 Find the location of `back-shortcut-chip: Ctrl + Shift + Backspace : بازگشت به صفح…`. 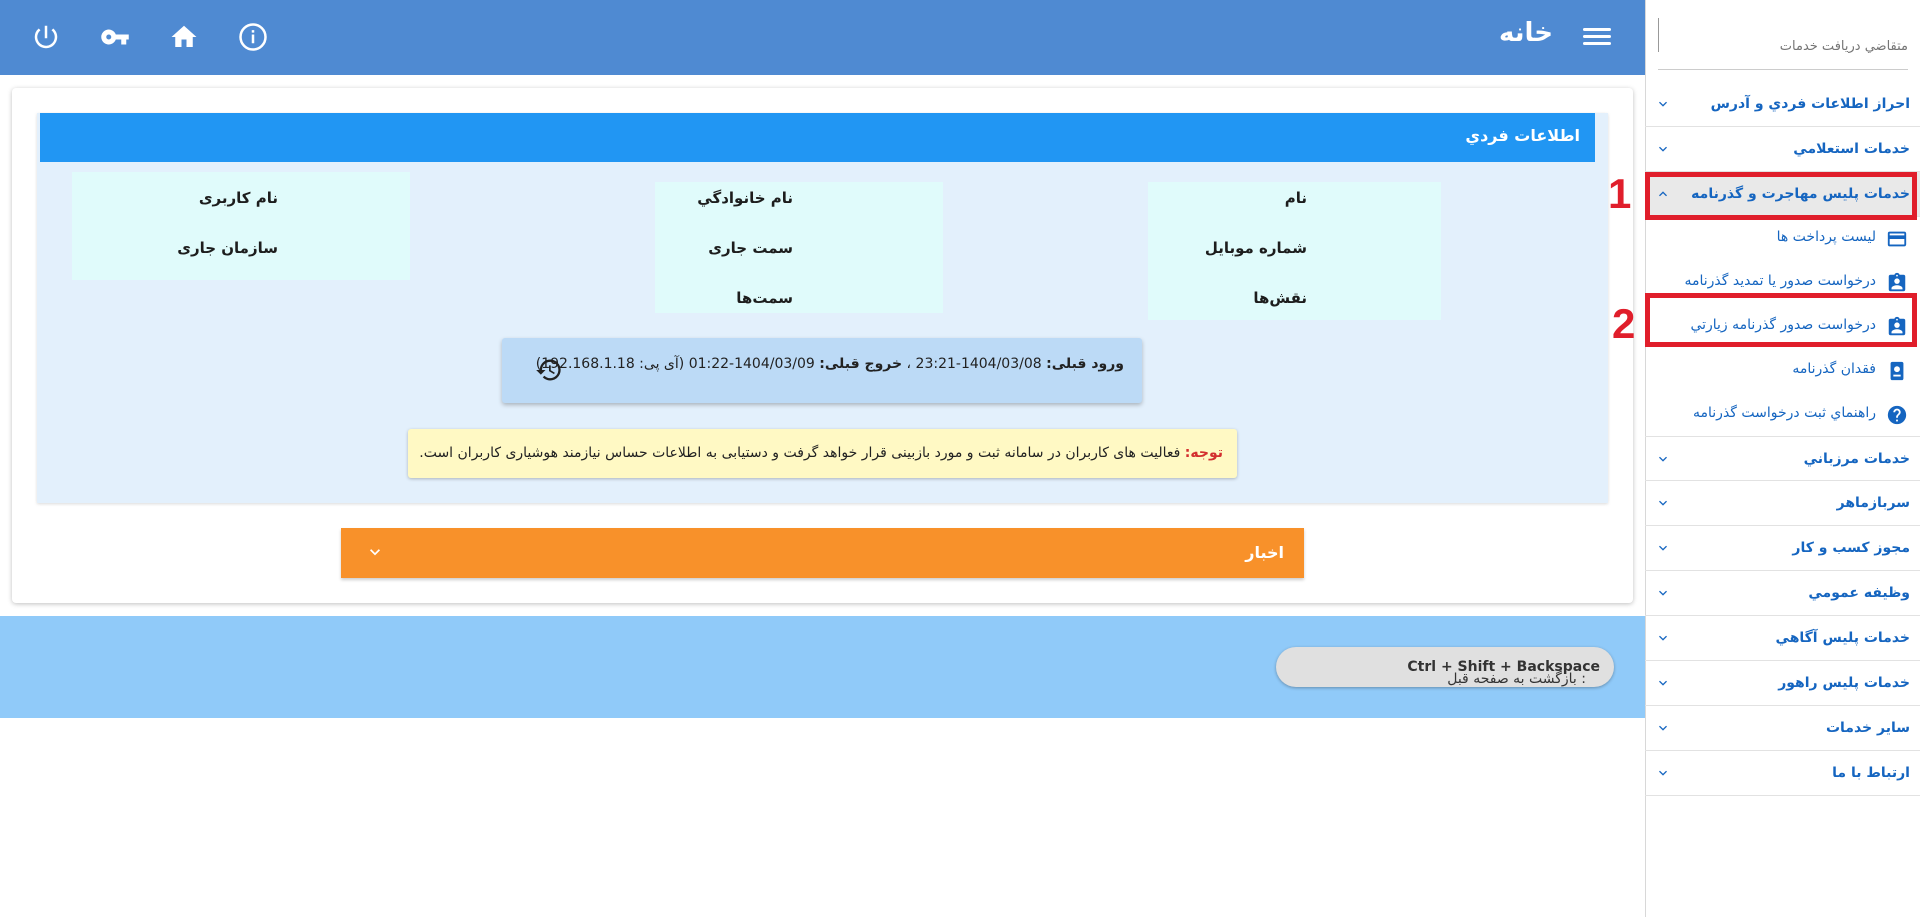

back-shortcut-chip: Ctrl + Shift + Backspace : بازگشت به صفح… is located at coordinates (1445, 667).